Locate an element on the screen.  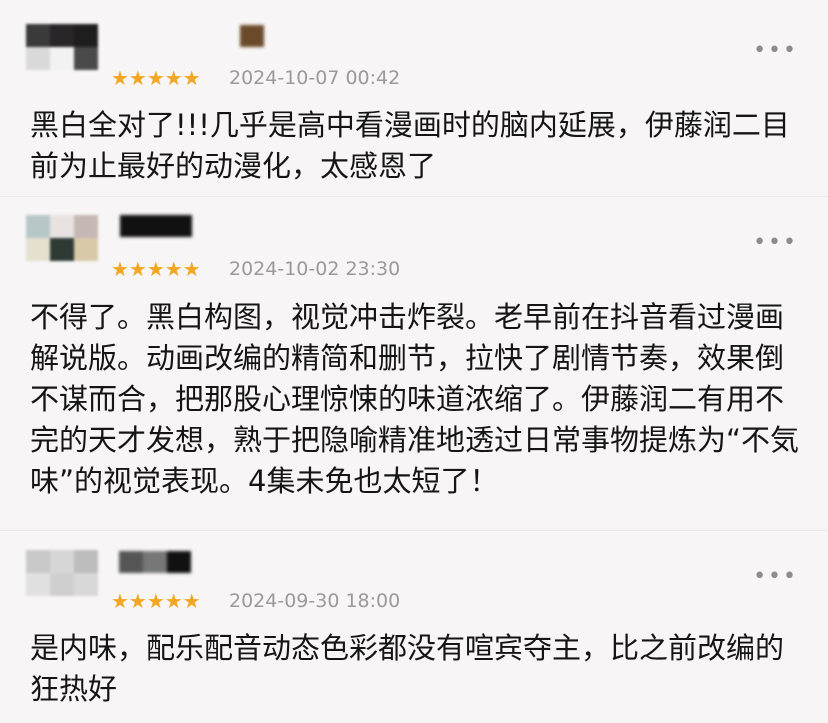
review-timestamp: 2024-10-02 23:30 is located at coordinates (315, 269).